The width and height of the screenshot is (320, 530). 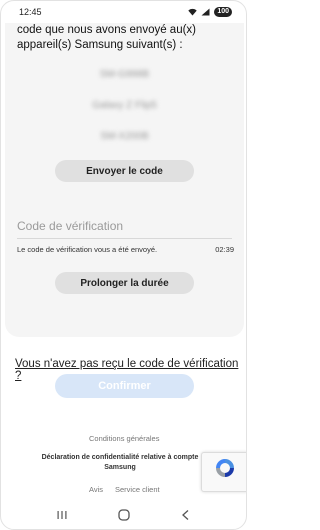 What do you see at coordinates (225, 468) in the screenshot?
I see `recaptcha-icon` at bounding box center [225, 468].